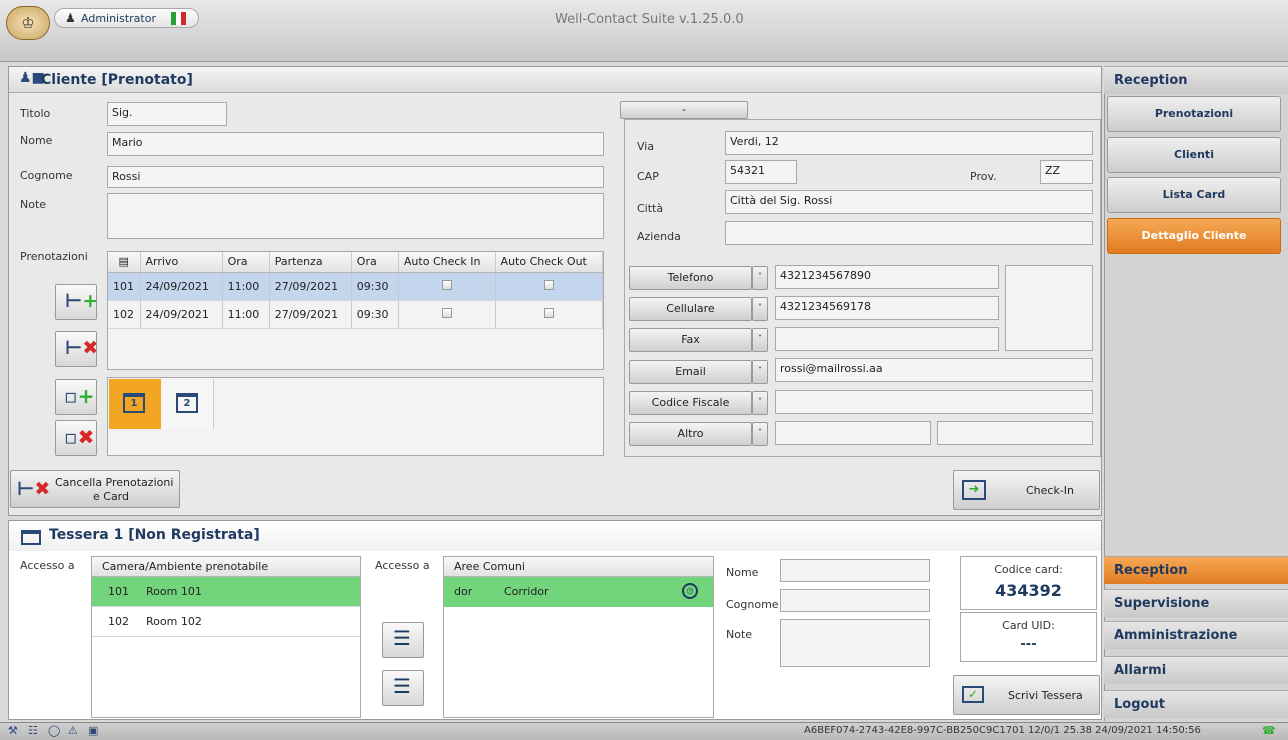  I want to click on citta-field: Città del Sig. Rossi, so click(909, 202).